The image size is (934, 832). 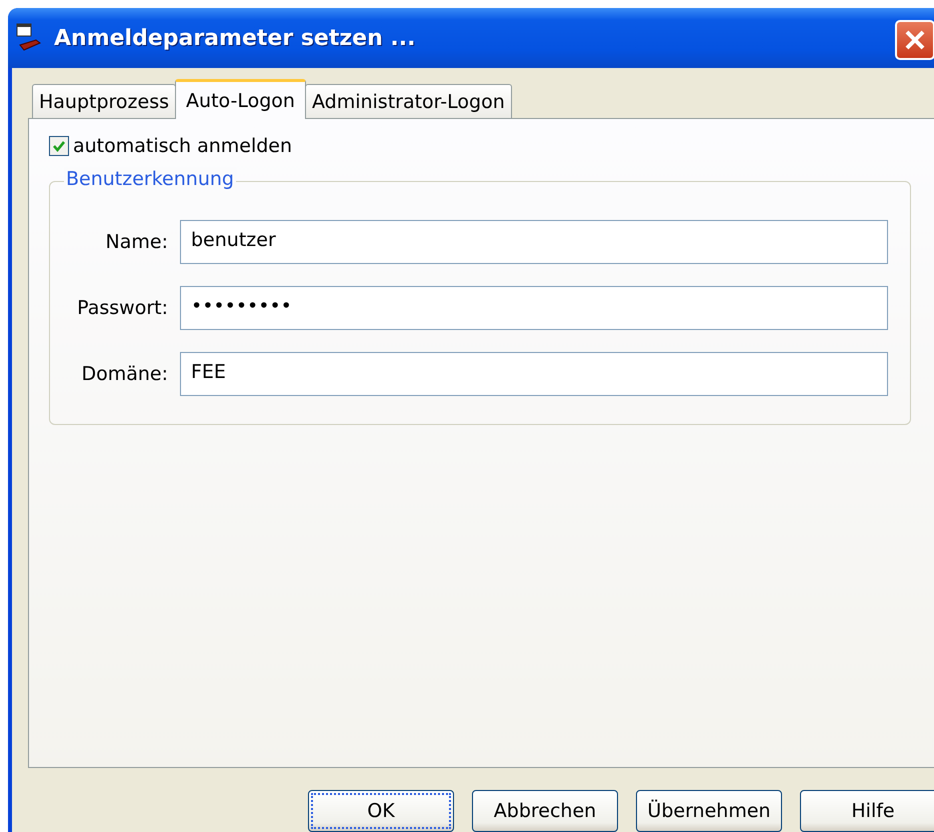 What do you see at coordinates (104, 101) in the screenshot?
I see `tab: Hauptprozess` at bounding box center [104, 101].